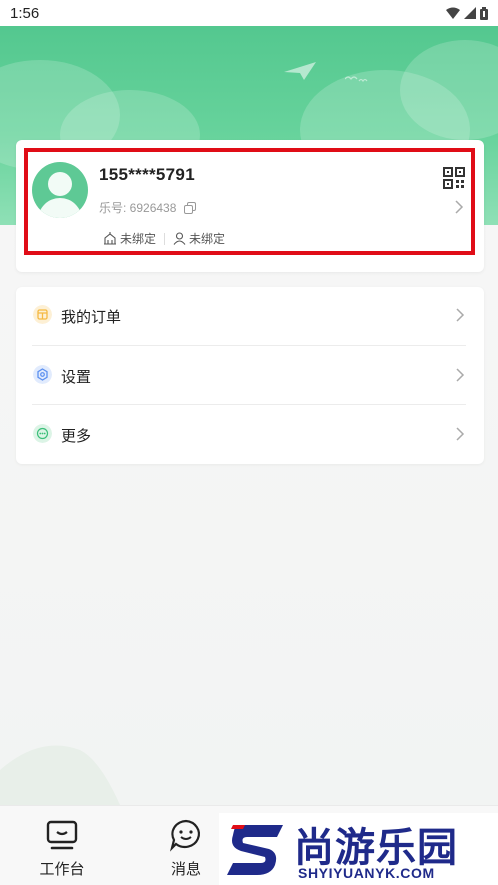 The width and height of the screenshot is (498, 885). I want to click on watermark-url: SHYIYUANYK.COM, so click(366, 873).